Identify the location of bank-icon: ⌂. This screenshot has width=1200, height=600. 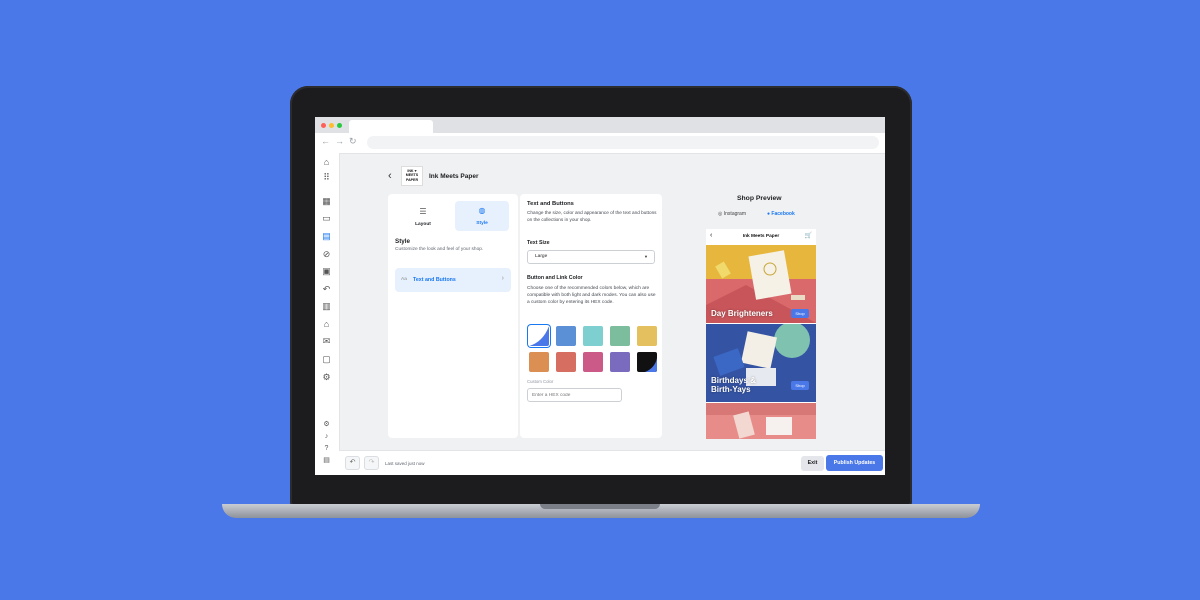
(326, 324).